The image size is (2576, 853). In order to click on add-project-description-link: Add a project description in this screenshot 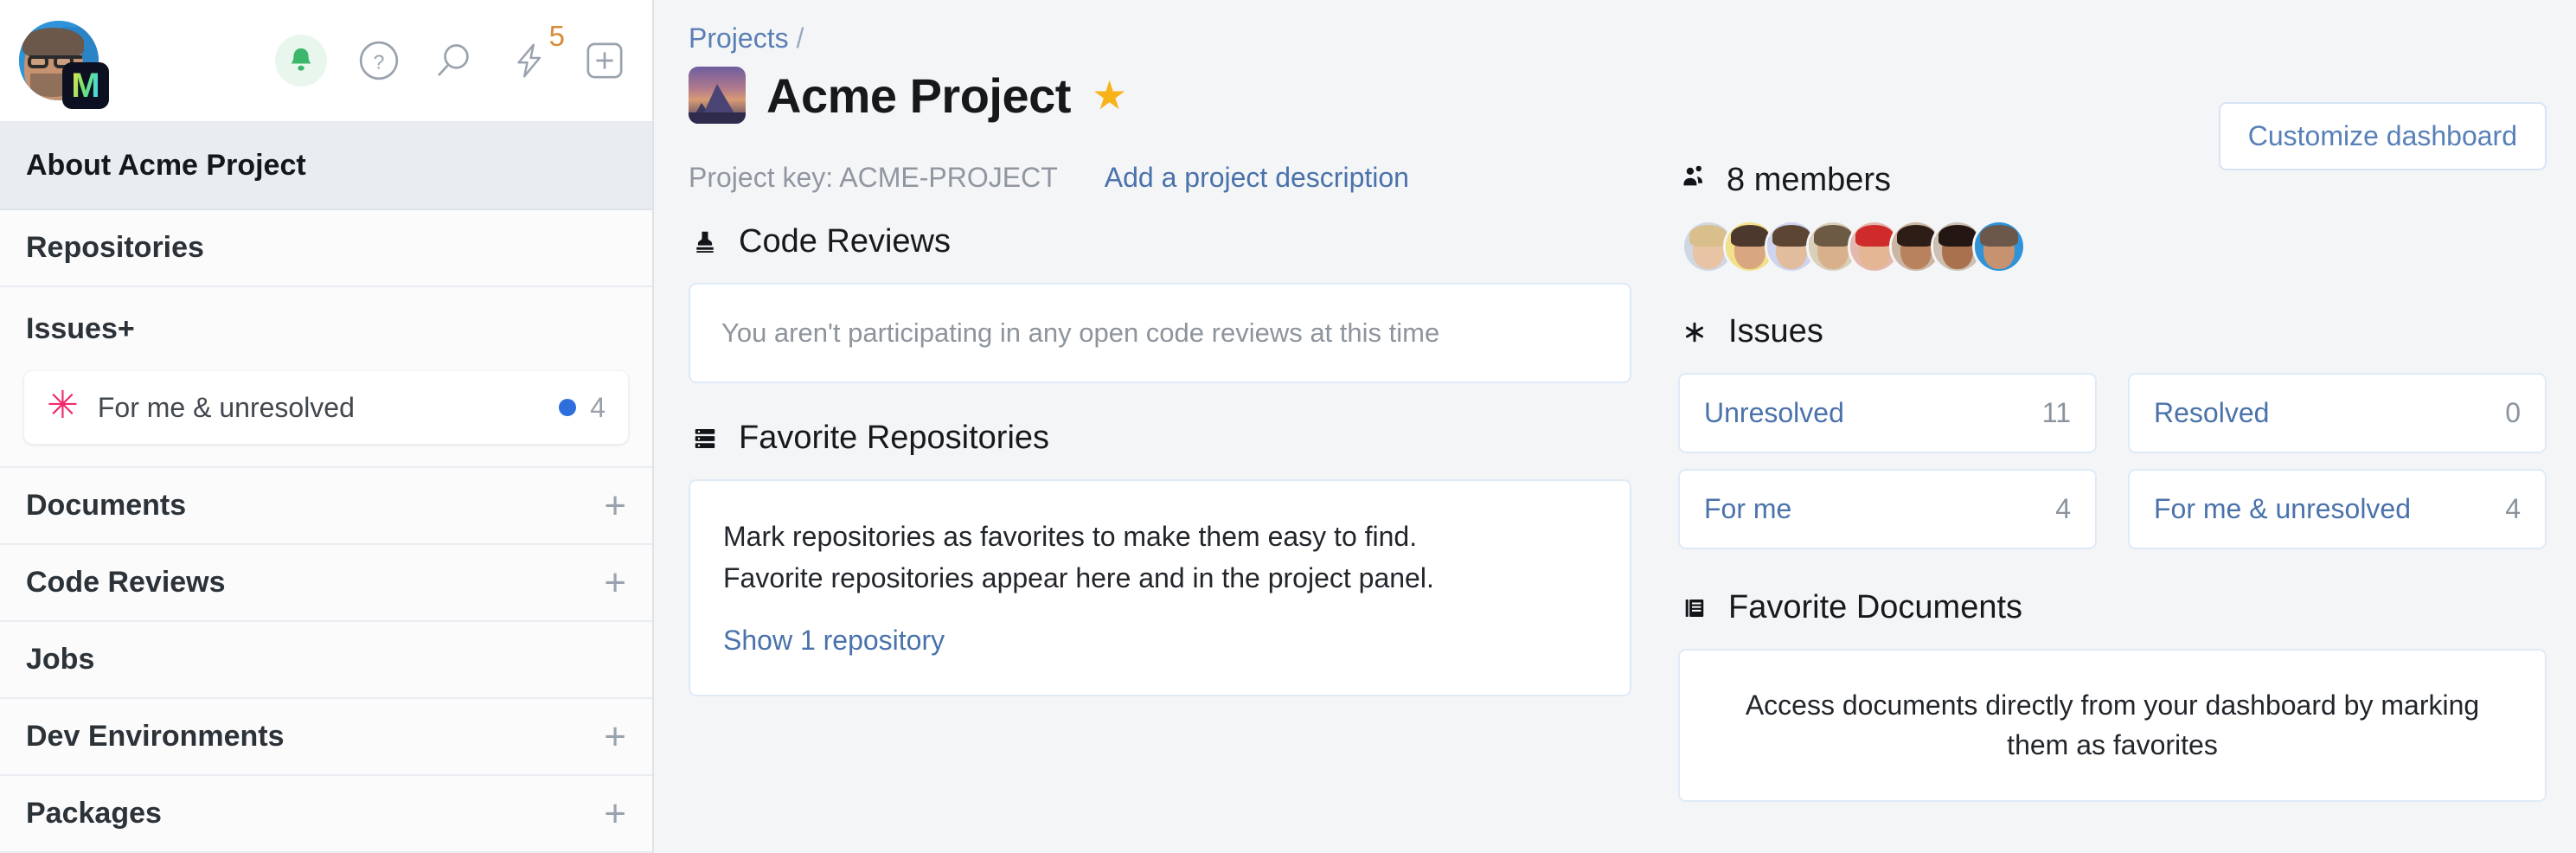, I will do `click(1257, 178)`.